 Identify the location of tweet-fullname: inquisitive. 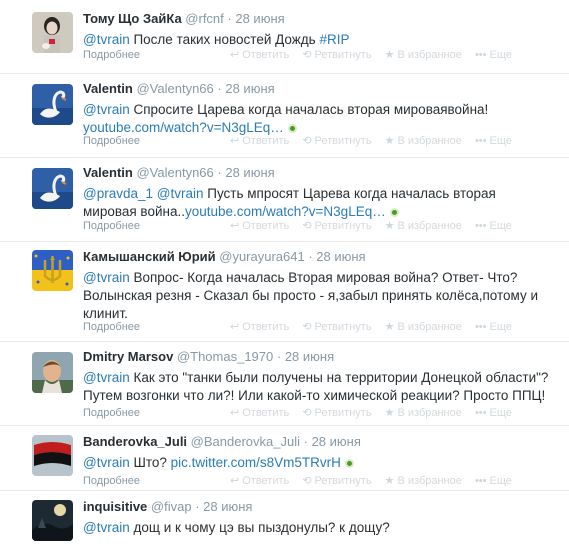
(115, 506).